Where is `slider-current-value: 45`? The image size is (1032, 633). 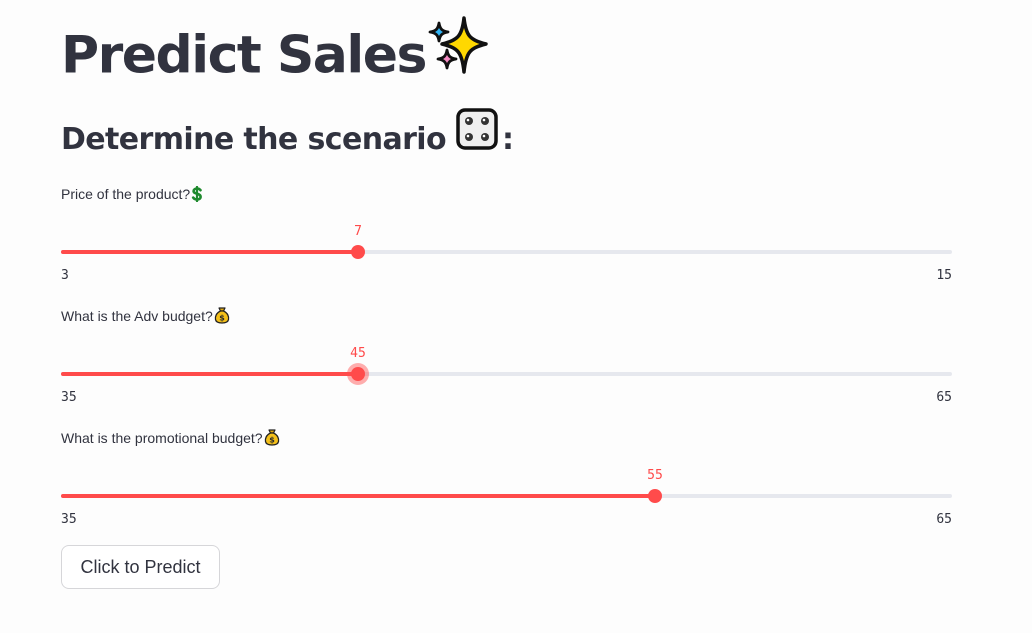
slider-current-value: 45 is located at coordinates (358, 353).